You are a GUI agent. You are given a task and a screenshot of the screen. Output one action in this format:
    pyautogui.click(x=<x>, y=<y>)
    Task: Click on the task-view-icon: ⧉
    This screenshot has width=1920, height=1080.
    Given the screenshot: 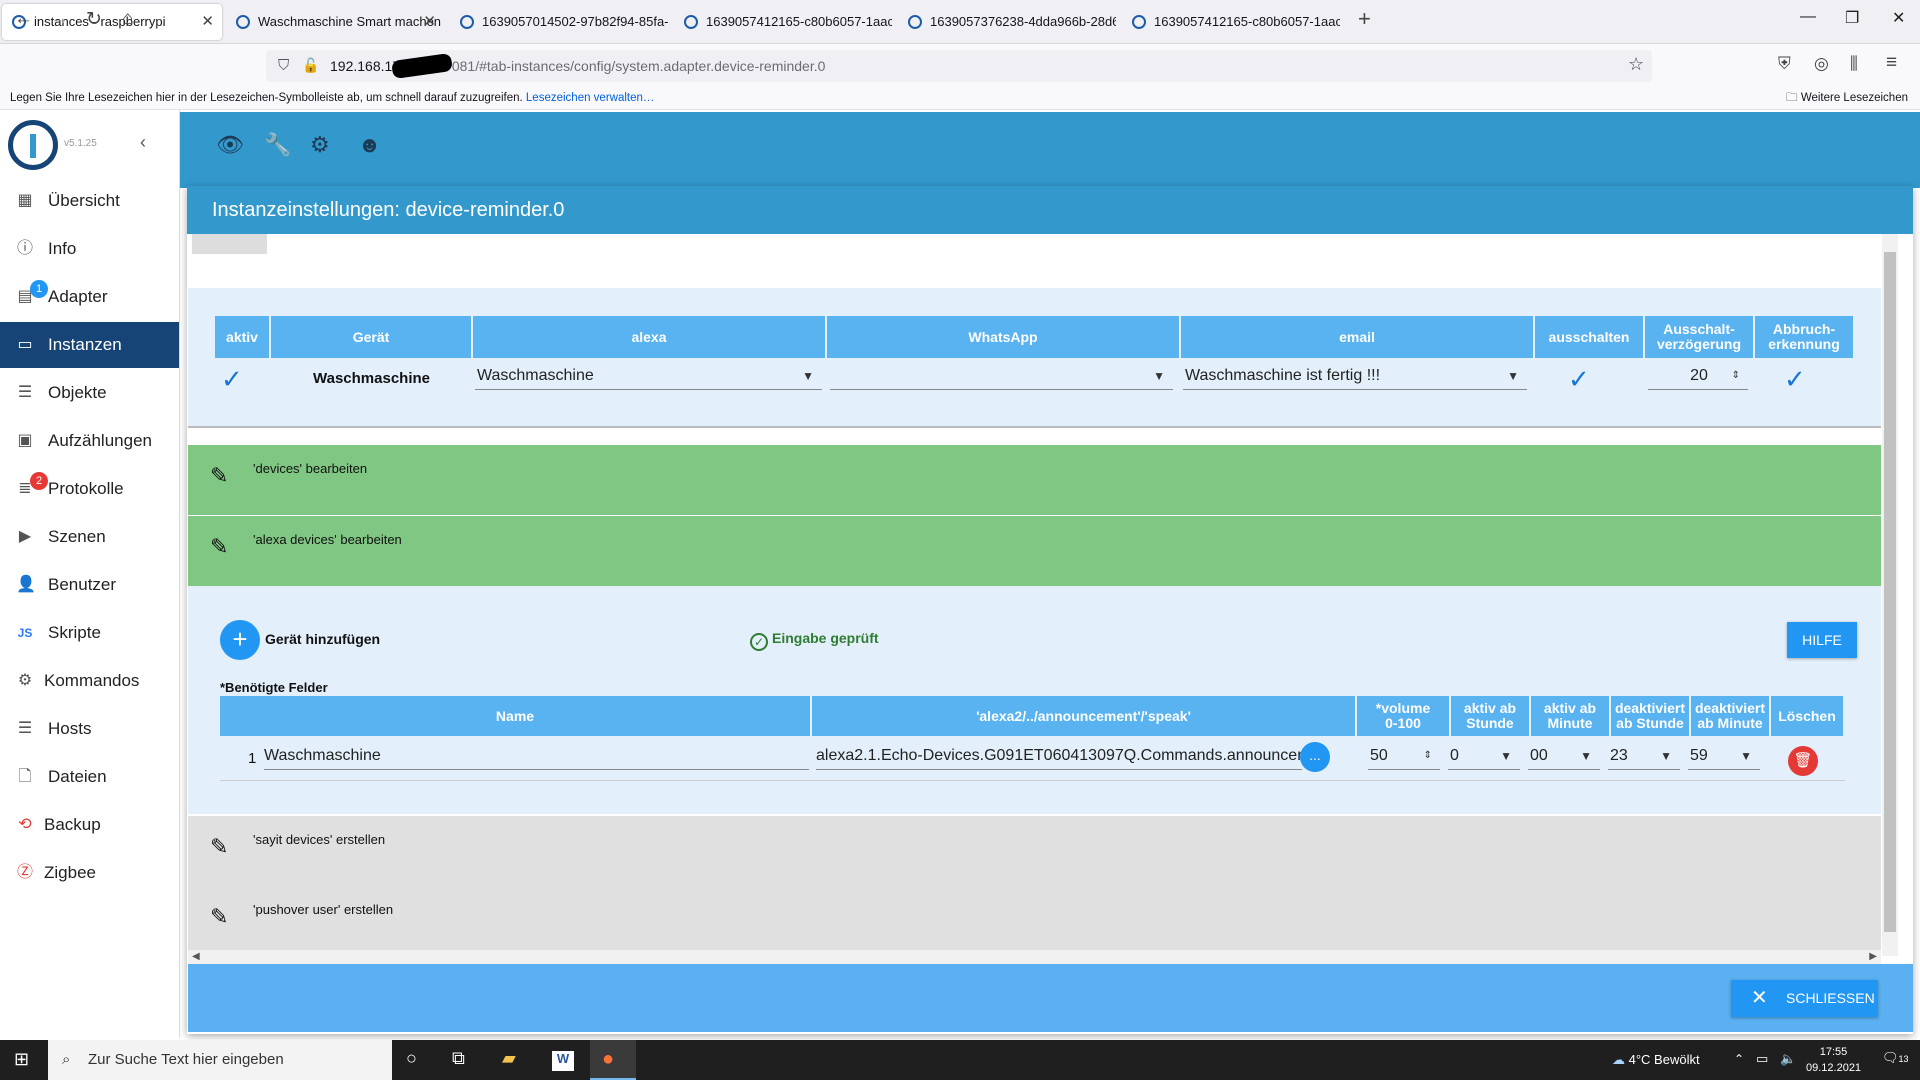 What is the action you would take?
    pyautogui.click(x=458, y=1058)
    